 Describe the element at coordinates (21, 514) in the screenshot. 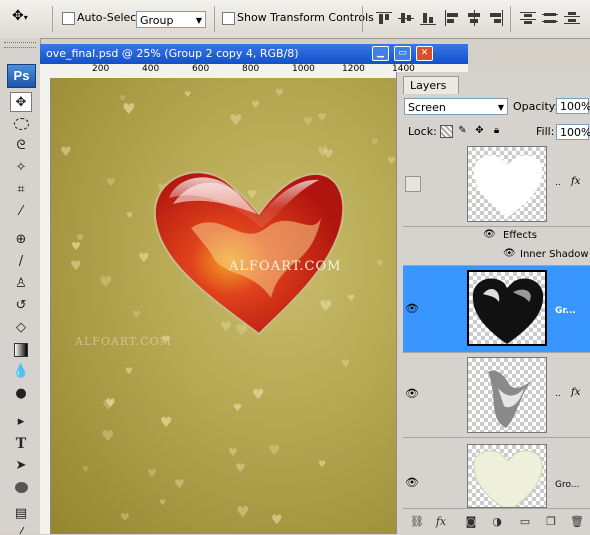

I see `notes-tool-icon: ▤` at that location.